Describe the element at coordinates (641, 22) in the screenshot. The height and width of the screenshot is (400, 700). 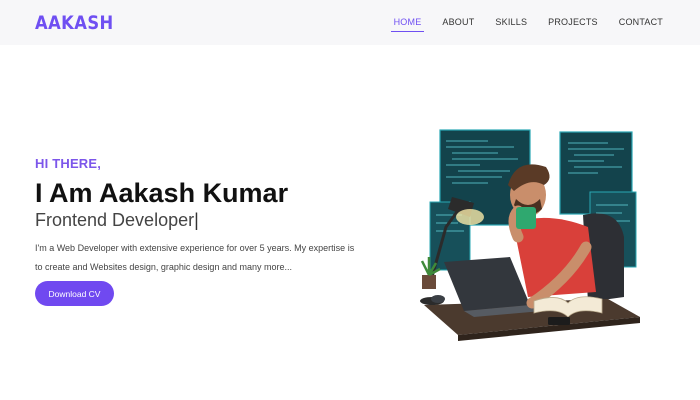
I see `nav-link-contact: CONTACT` at that location.